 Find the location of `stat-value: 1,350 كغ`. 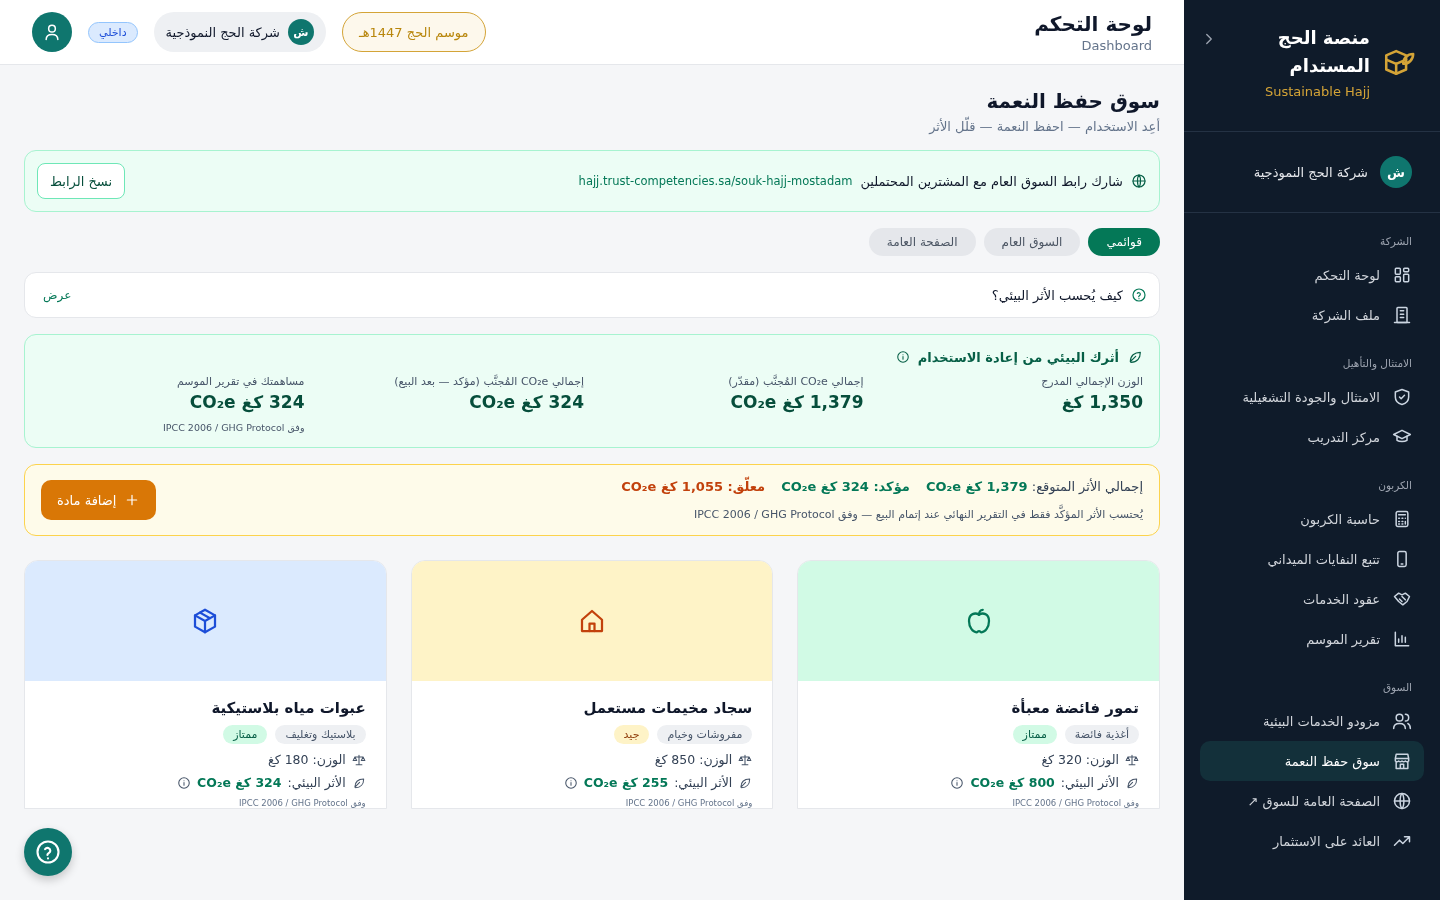

stat-value: 1,350 كغ is located at coordinates (1102, 402).